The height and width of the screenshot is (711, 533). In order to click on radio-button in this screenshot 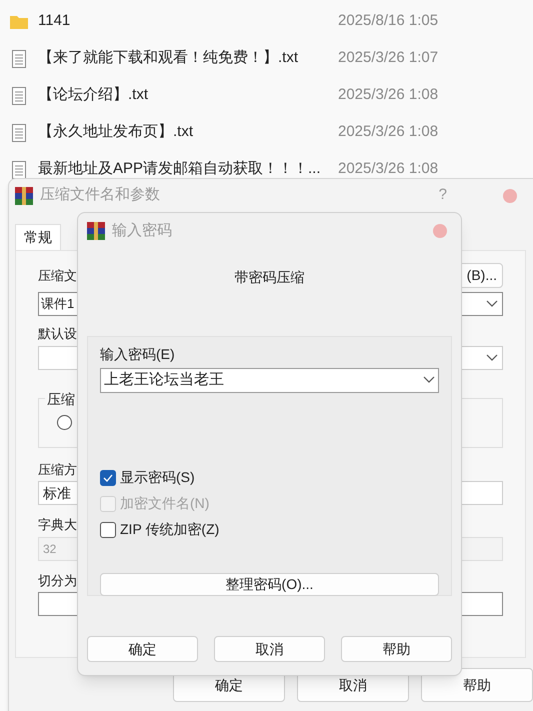, I will do `click(64, 422)`.